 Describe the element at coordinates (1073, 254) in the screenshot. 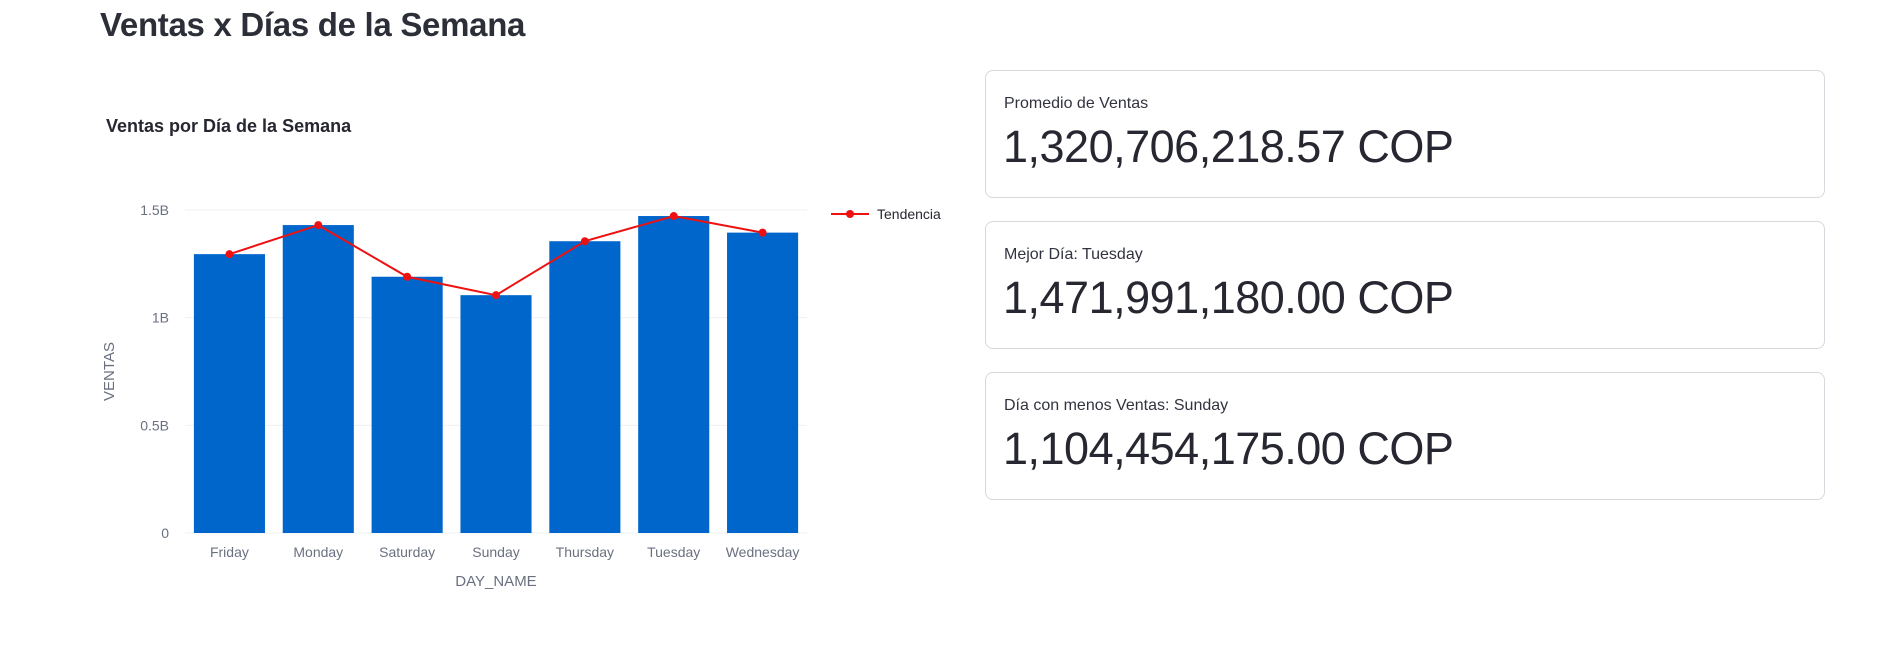

I see `metric-label: Mejor Día: Tuesday` at that location.